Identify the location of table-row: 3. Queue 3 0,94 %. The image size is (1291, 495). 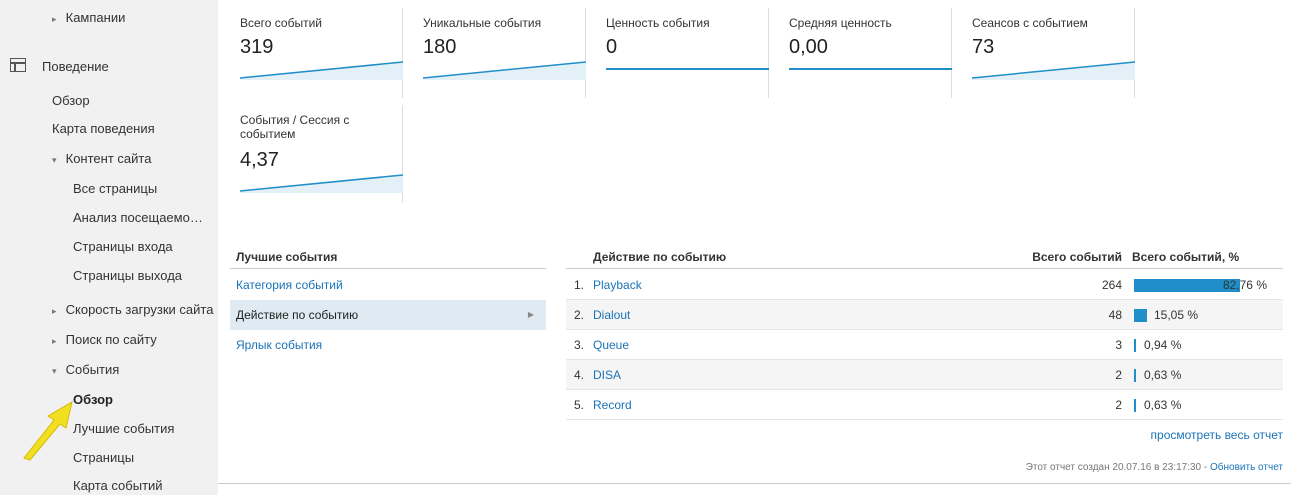
(924, 345).